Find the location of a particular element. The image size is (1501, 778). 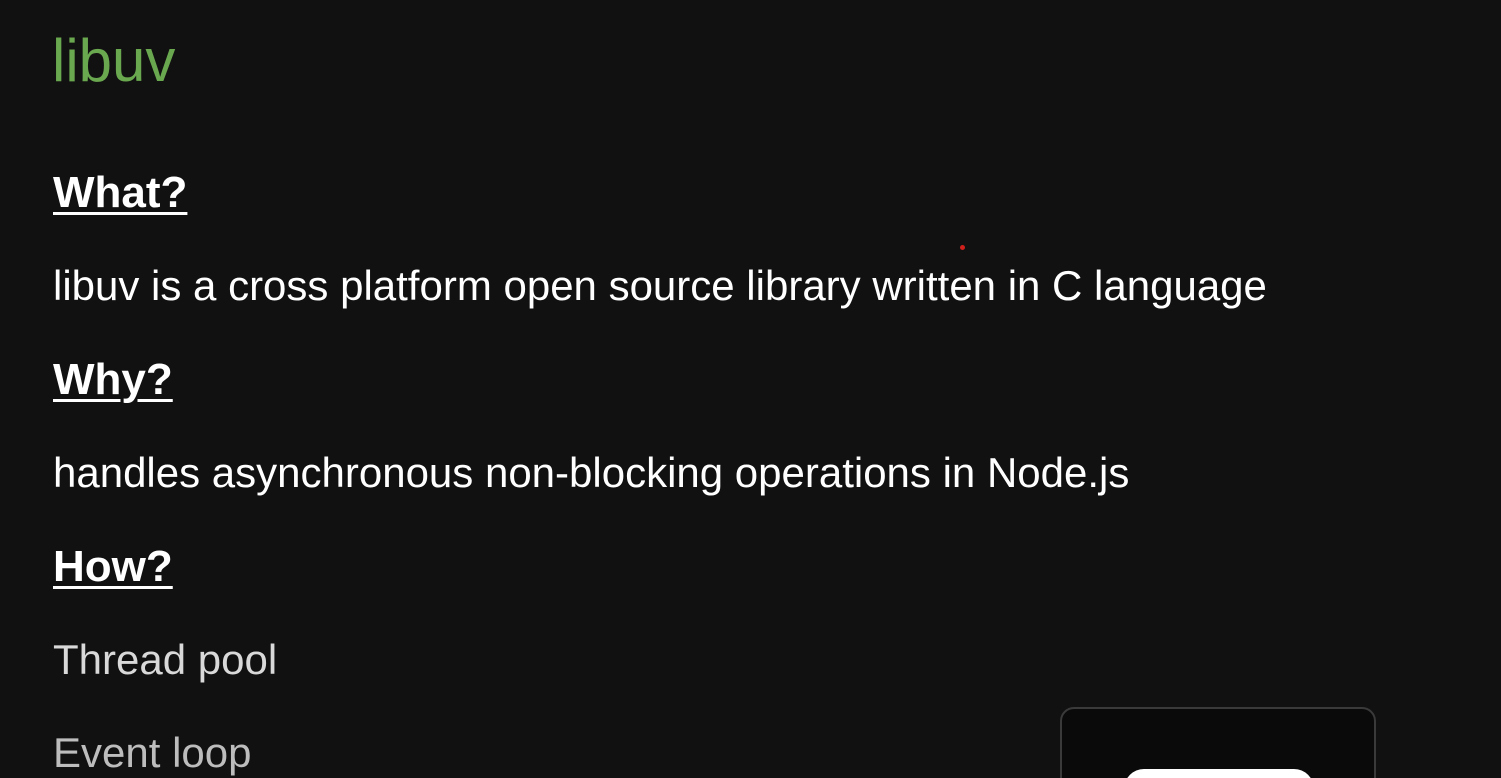

pointer-dot is located at coordinates (962, 247).